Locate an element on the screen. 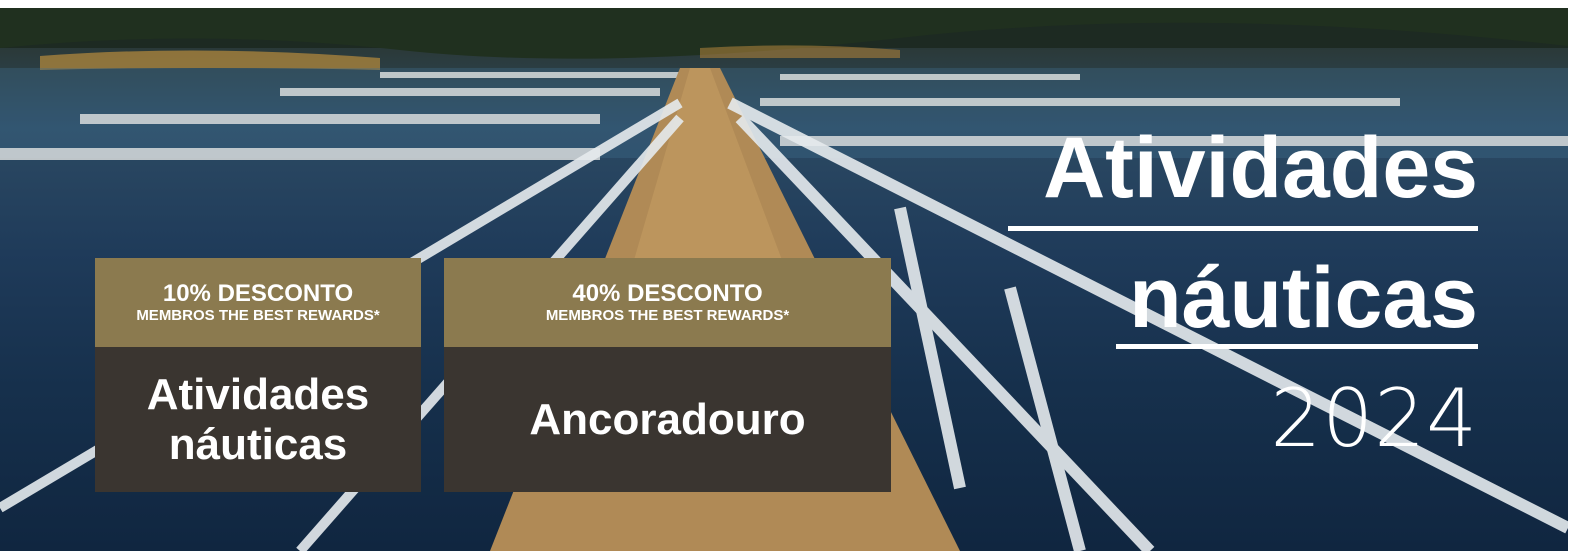  card-title: Ancoradouro is located at coordinates (667, 419).